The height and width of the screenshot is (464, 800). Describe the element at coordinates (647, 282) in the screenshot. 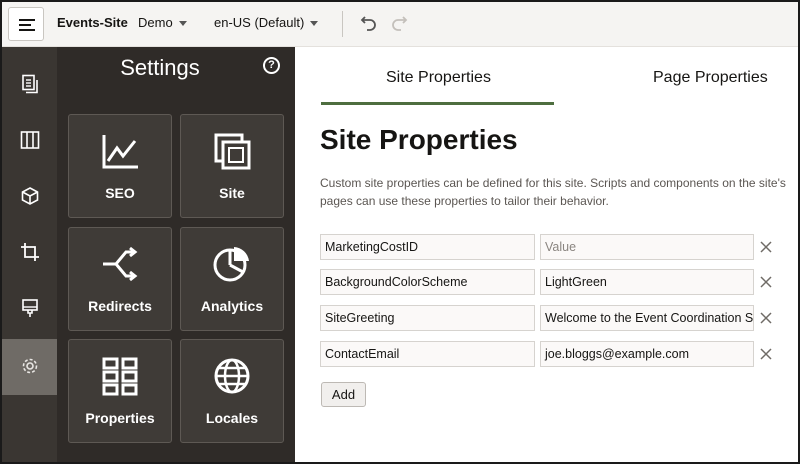

I see `property-value-field: LightGreen` at that location.